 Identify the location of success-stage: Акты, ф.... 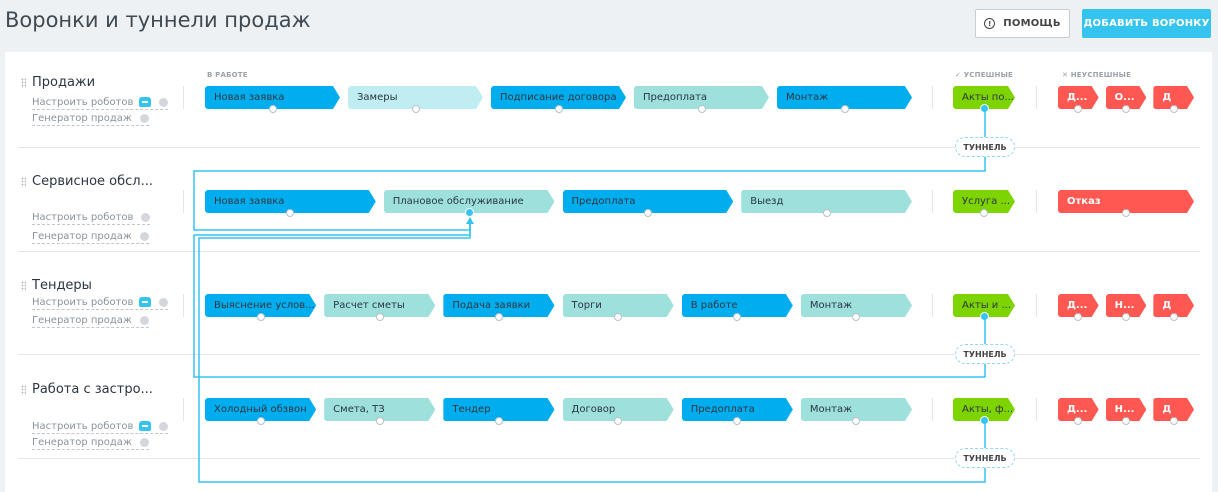
(984, 411).